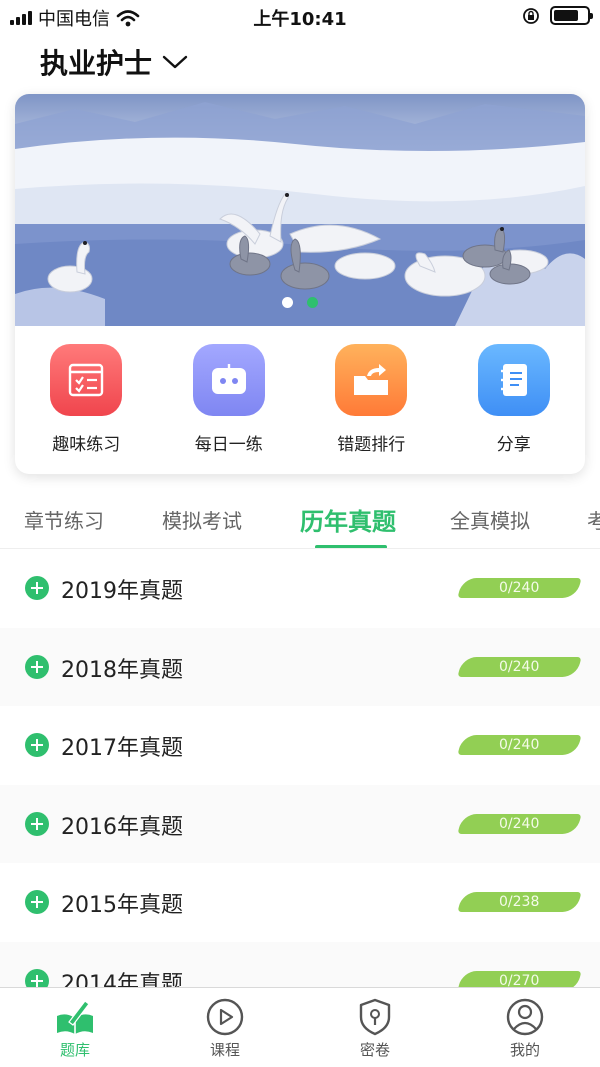 This screenshot has width=600, height=1067. Describe the element at coordinates (300, 902) in the screenshot. I see `list-item: 2015年真题 0/238` at that location.